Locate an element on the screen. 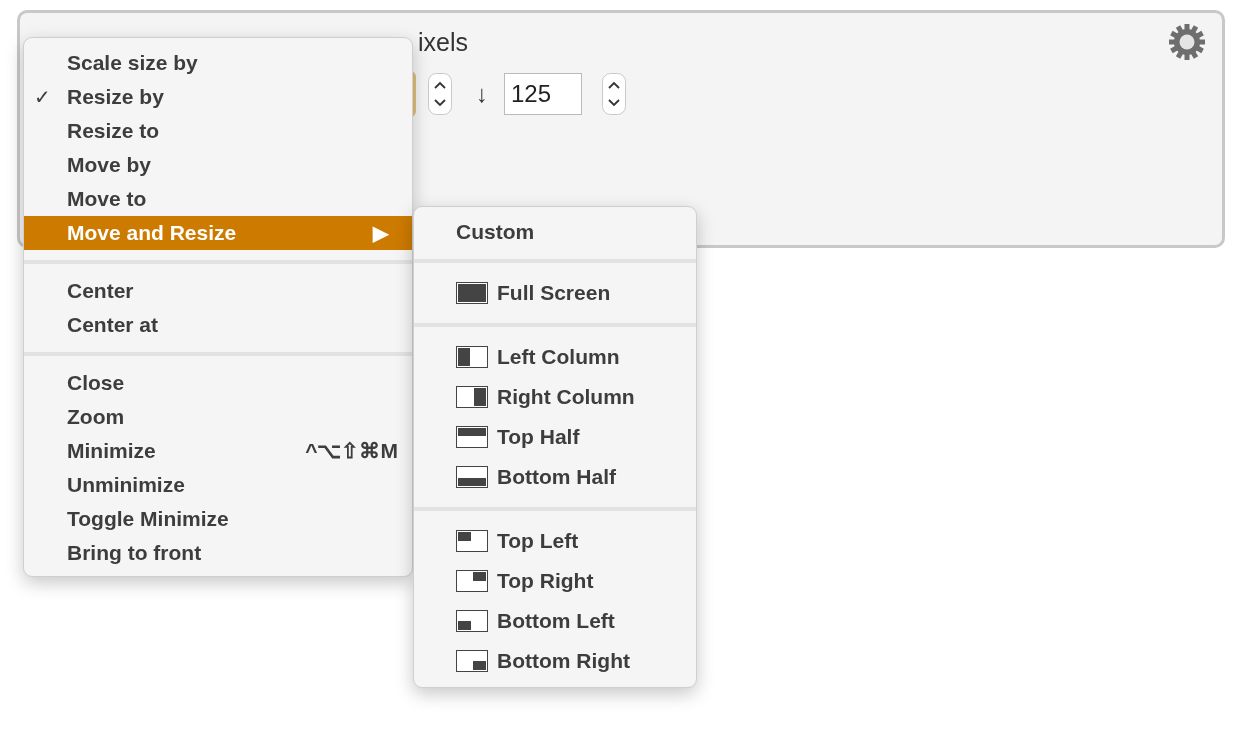 The height and width of the screenshot is (736, 1243). top-right-icon is located at coordinates (472, 581).